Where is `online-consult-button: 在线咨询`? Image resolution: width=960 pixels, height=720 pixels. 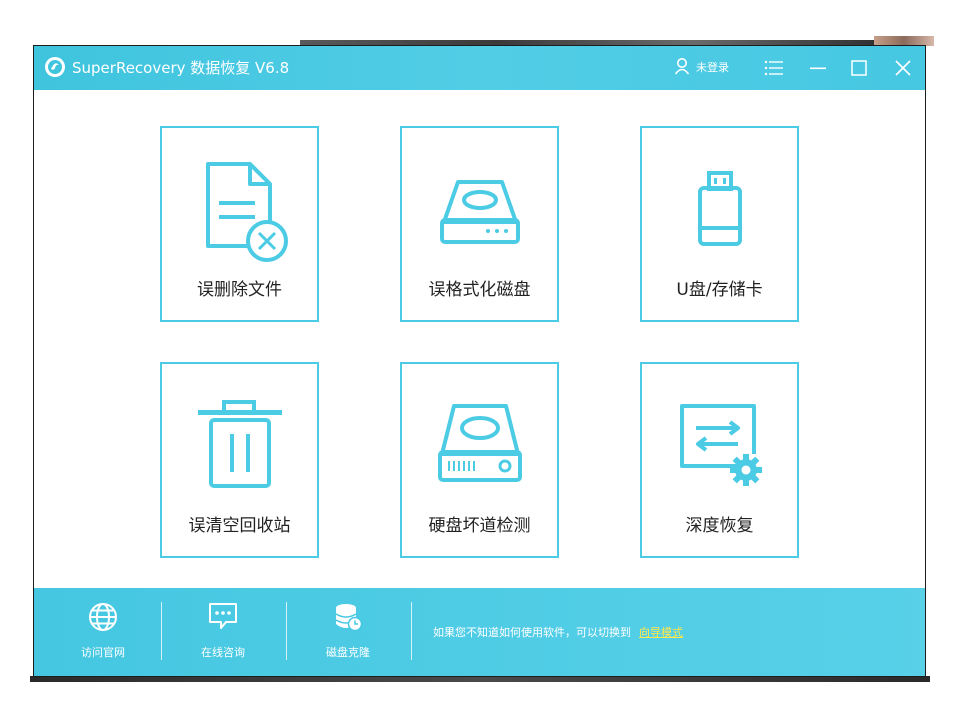
online-consult-button: 在线咨询 is located at coordinates (223, 633).